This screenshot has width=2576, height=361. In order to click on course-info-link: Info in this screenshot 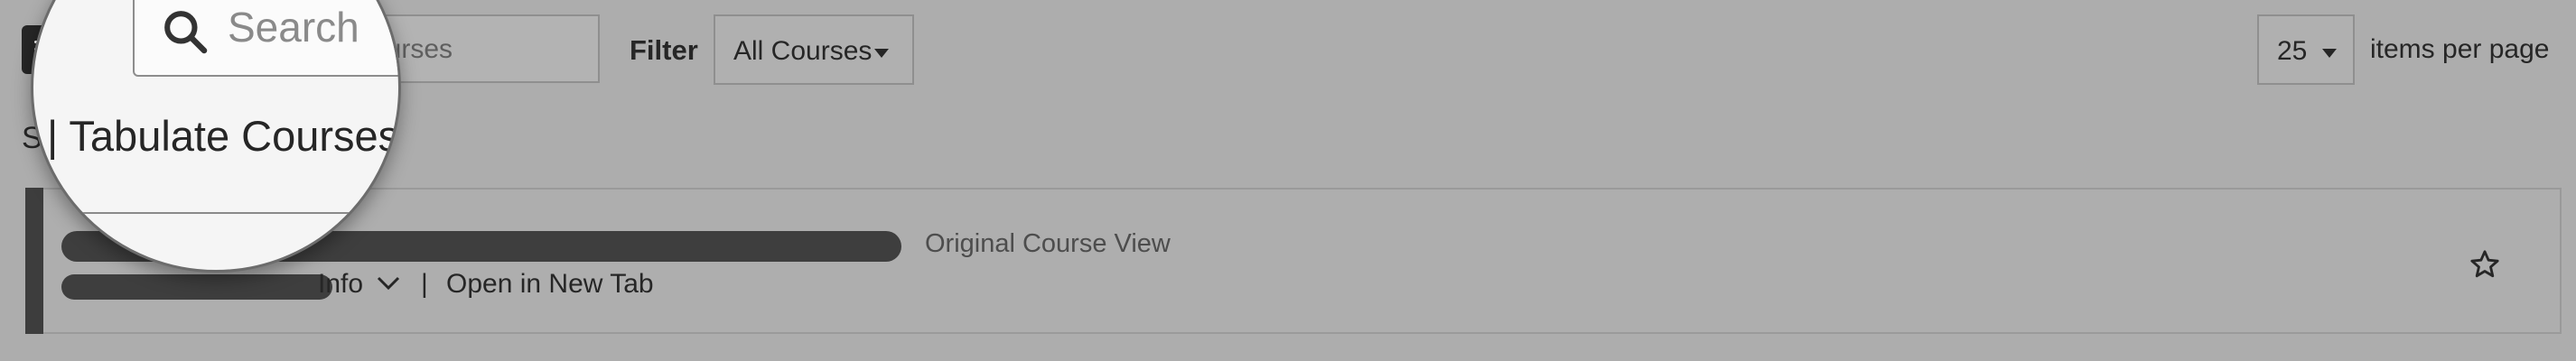, I will do `click(340, 284)`.